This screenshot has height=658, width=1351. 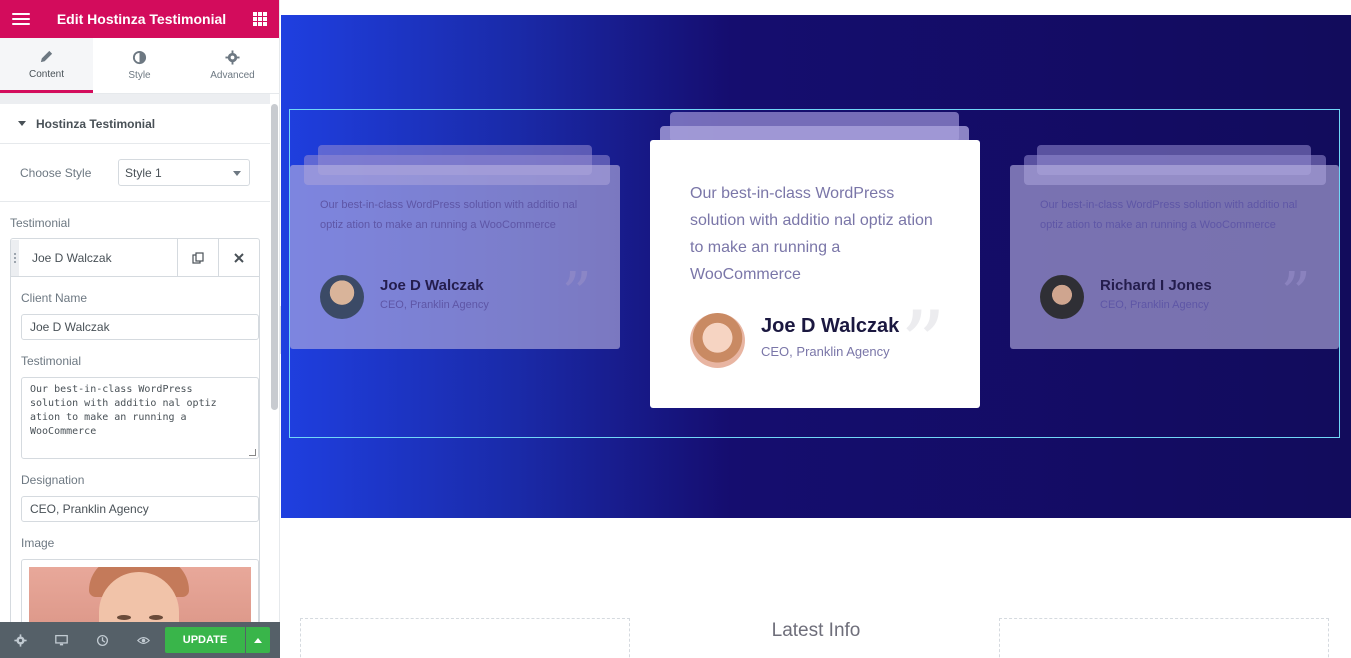 What do you see at coordinates (96, 123) in the screenshot?
I see `section-title: Hostinza Testimonial` at bounding box center [96, 123].